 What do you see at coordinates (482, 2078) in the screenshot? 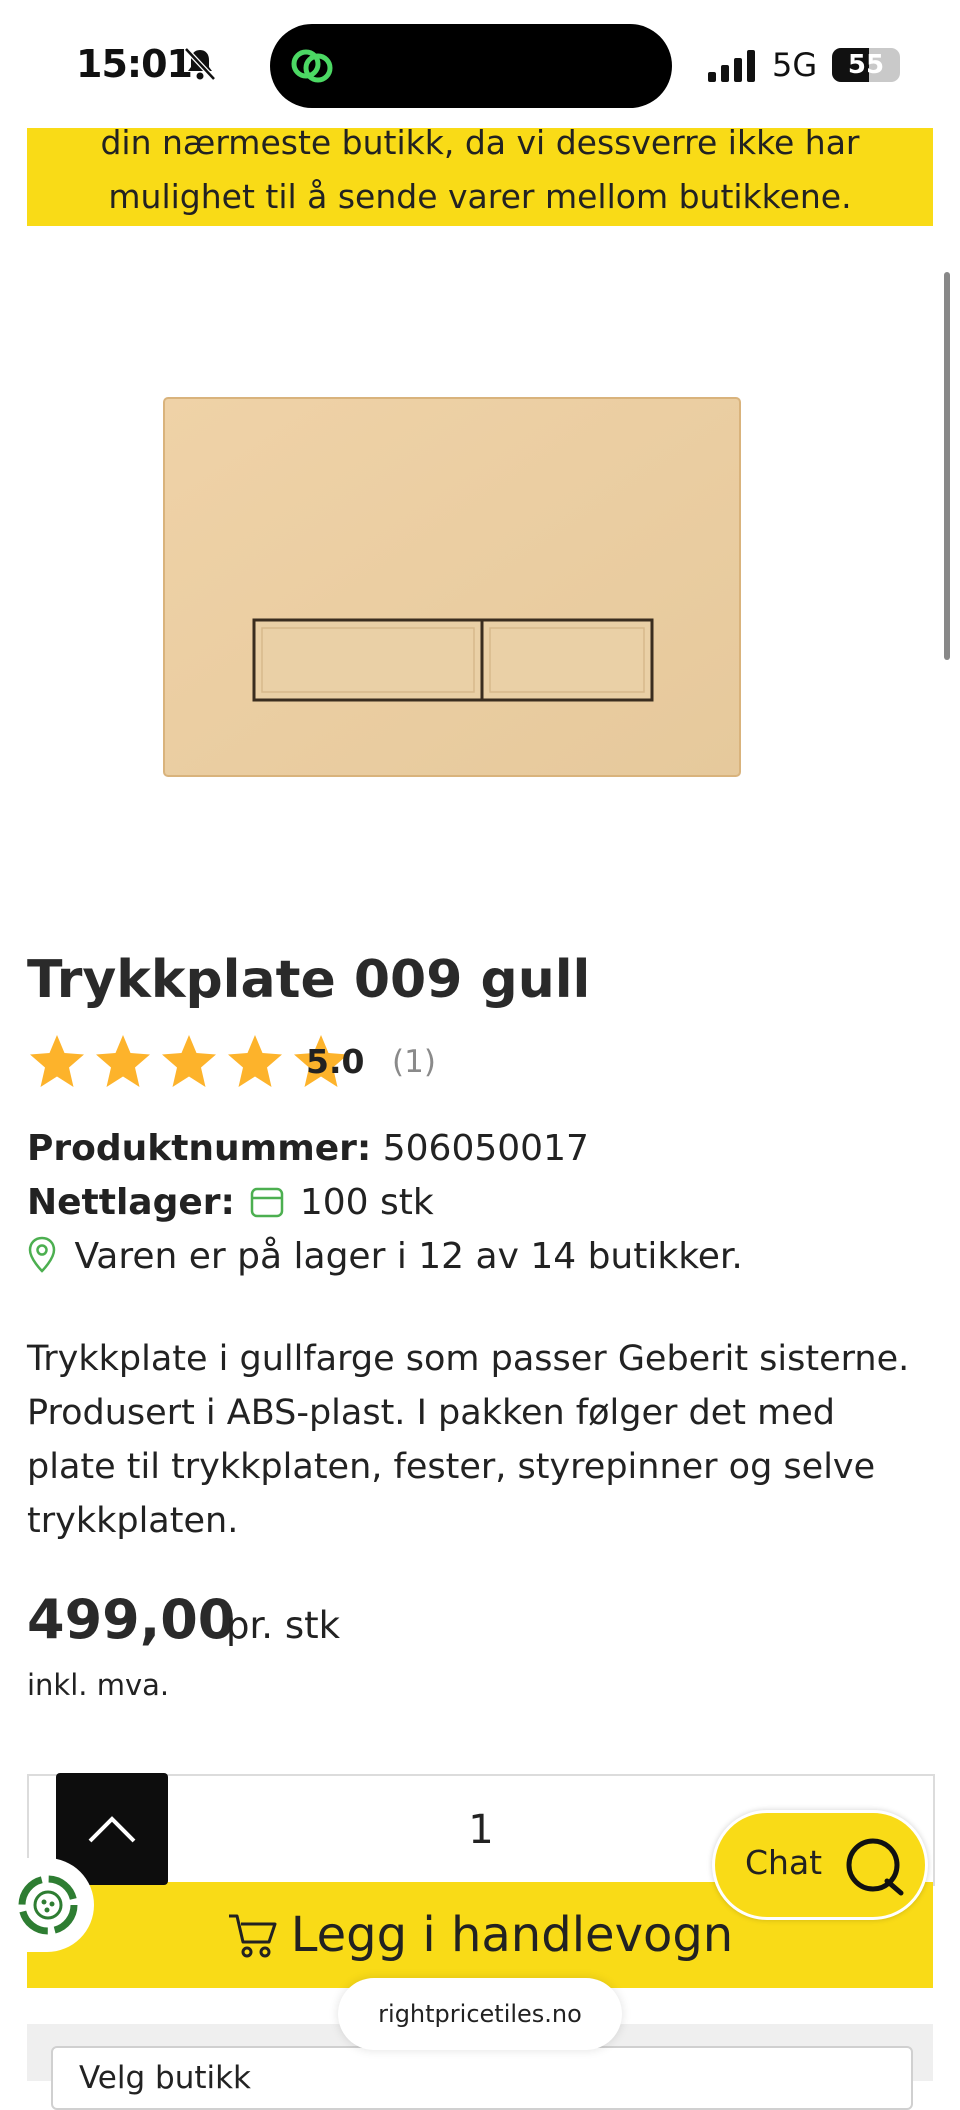
I see `store-select: Velg butikk` at bounding box center [482, 2078].